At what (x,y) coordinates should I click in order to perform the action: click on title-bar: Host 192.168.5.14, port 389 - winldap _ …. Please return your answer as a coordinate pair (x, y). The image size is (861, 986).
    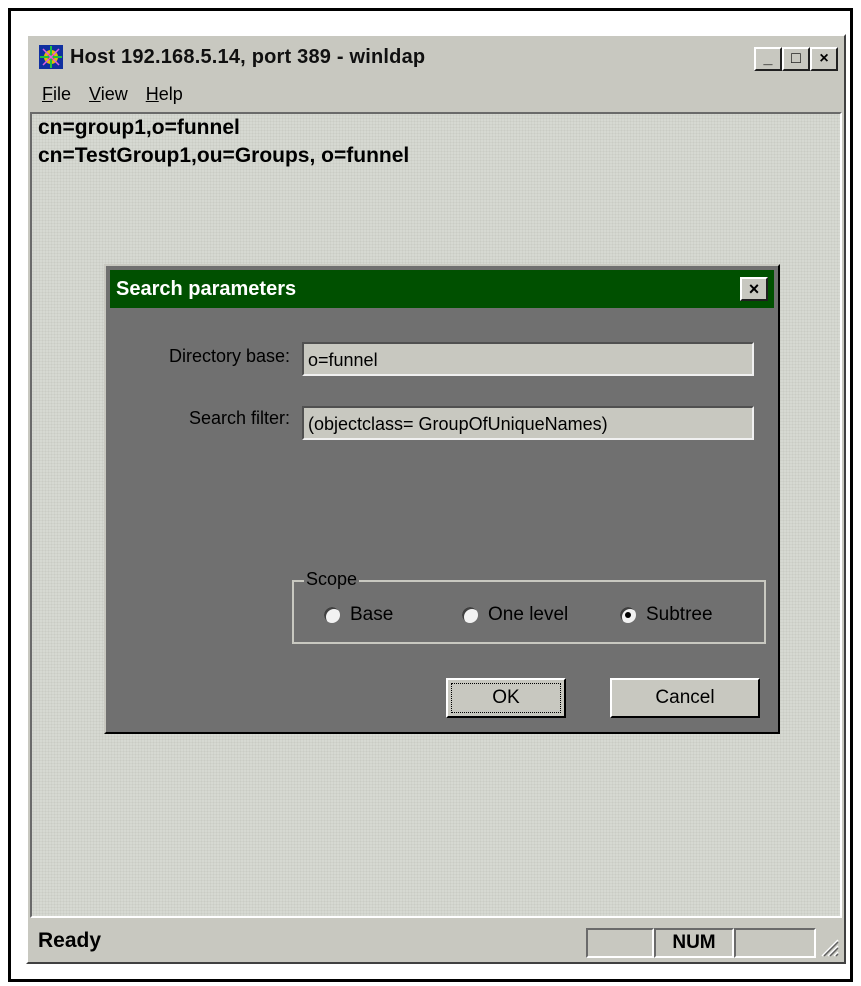
    Looking at the image, I should click on (436, 57).